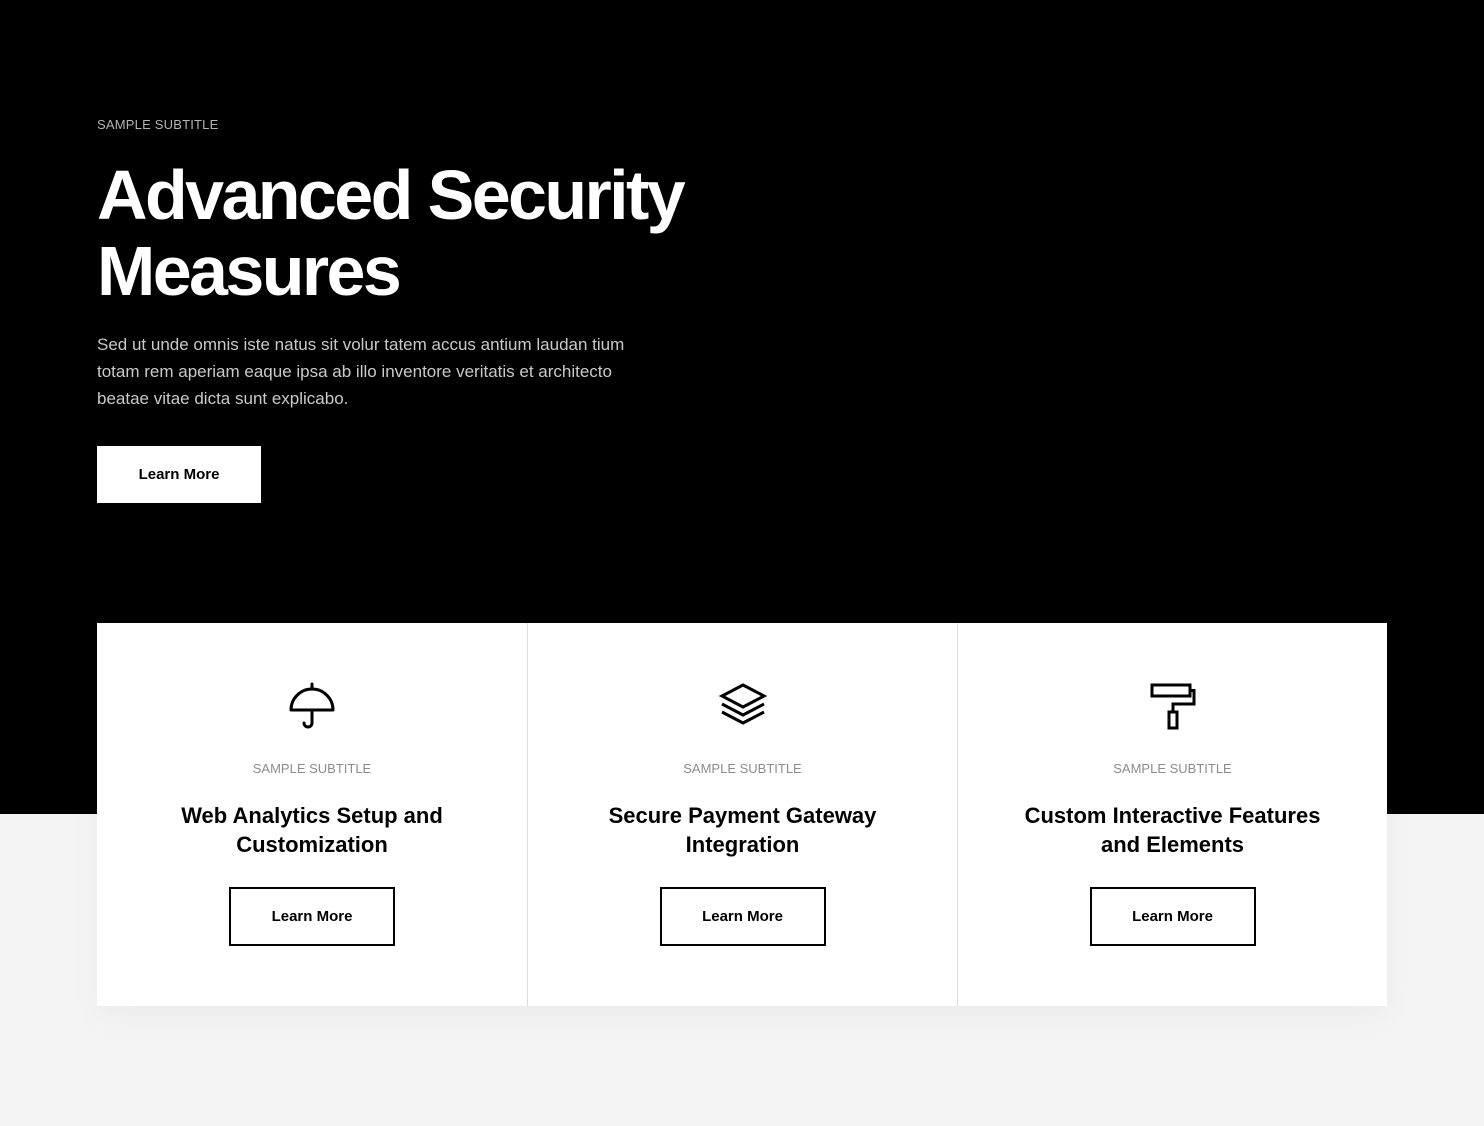 Image resolution: width=1484 pixels, height=1126 pixels. Describe the element at coordinates (1172, 830) in the screenshot. I see `card-title: Custom Interactive Features and Elements` at that location.